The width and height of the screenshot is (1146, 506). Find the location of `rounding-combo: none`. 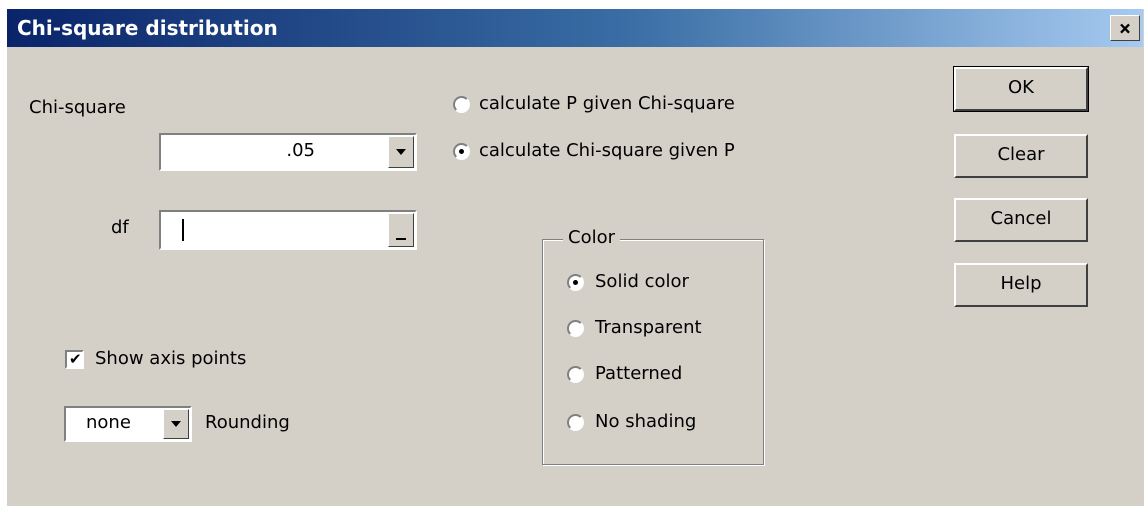

rounding-combo: none is located at coordinates (128, 424).